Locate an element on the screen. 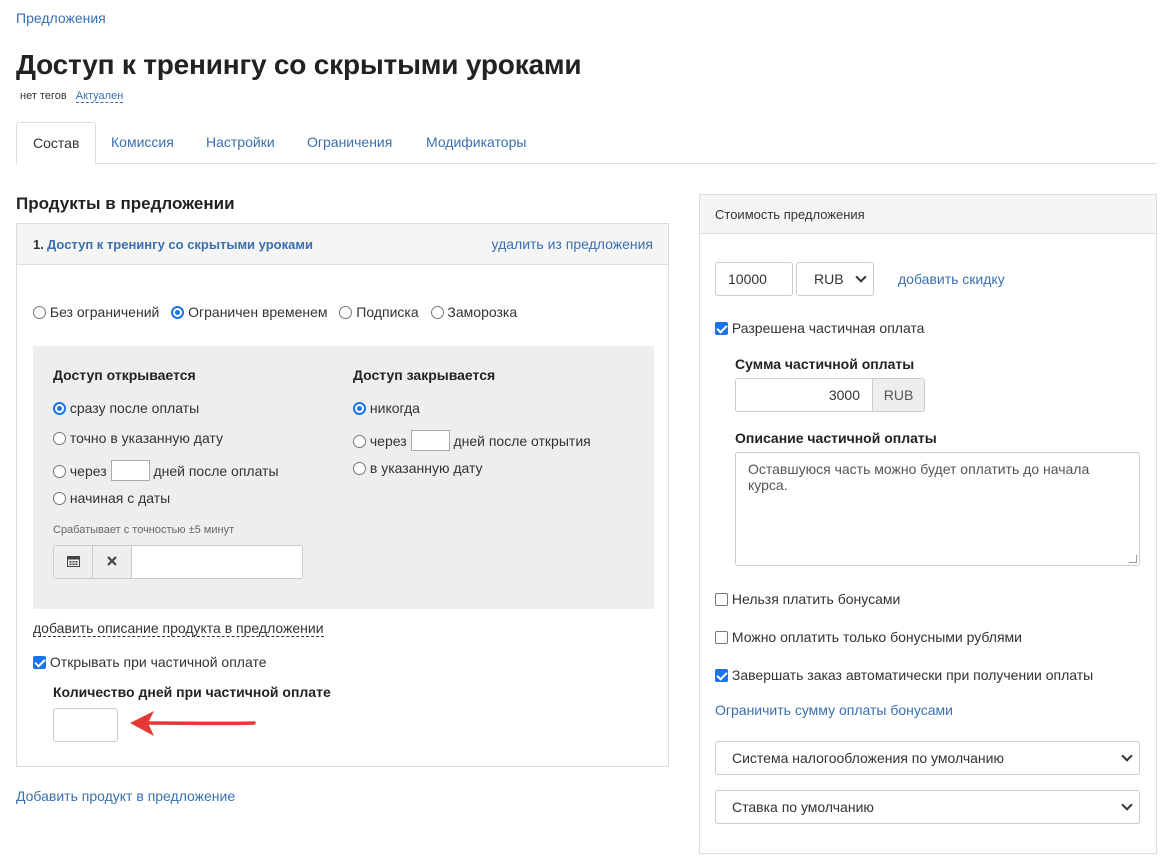 The width and height of the screenshot is (1164, 861). tax-system-select: Система налогообложения по умолчанию is located at coordinates (927, 758).